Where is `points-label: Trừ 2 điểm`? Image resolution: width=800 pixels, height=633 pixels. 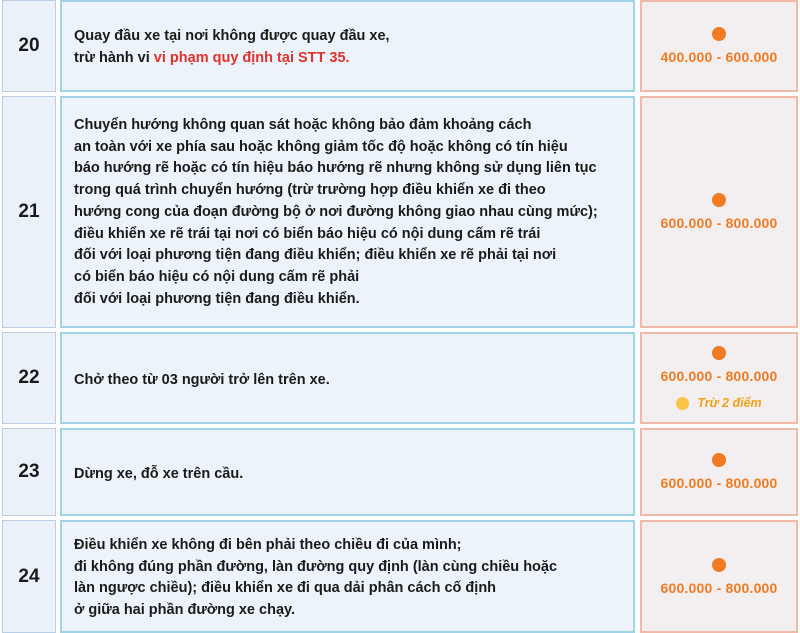
points-label: Trừ 2 điểm is located at coordinates (729, 403).